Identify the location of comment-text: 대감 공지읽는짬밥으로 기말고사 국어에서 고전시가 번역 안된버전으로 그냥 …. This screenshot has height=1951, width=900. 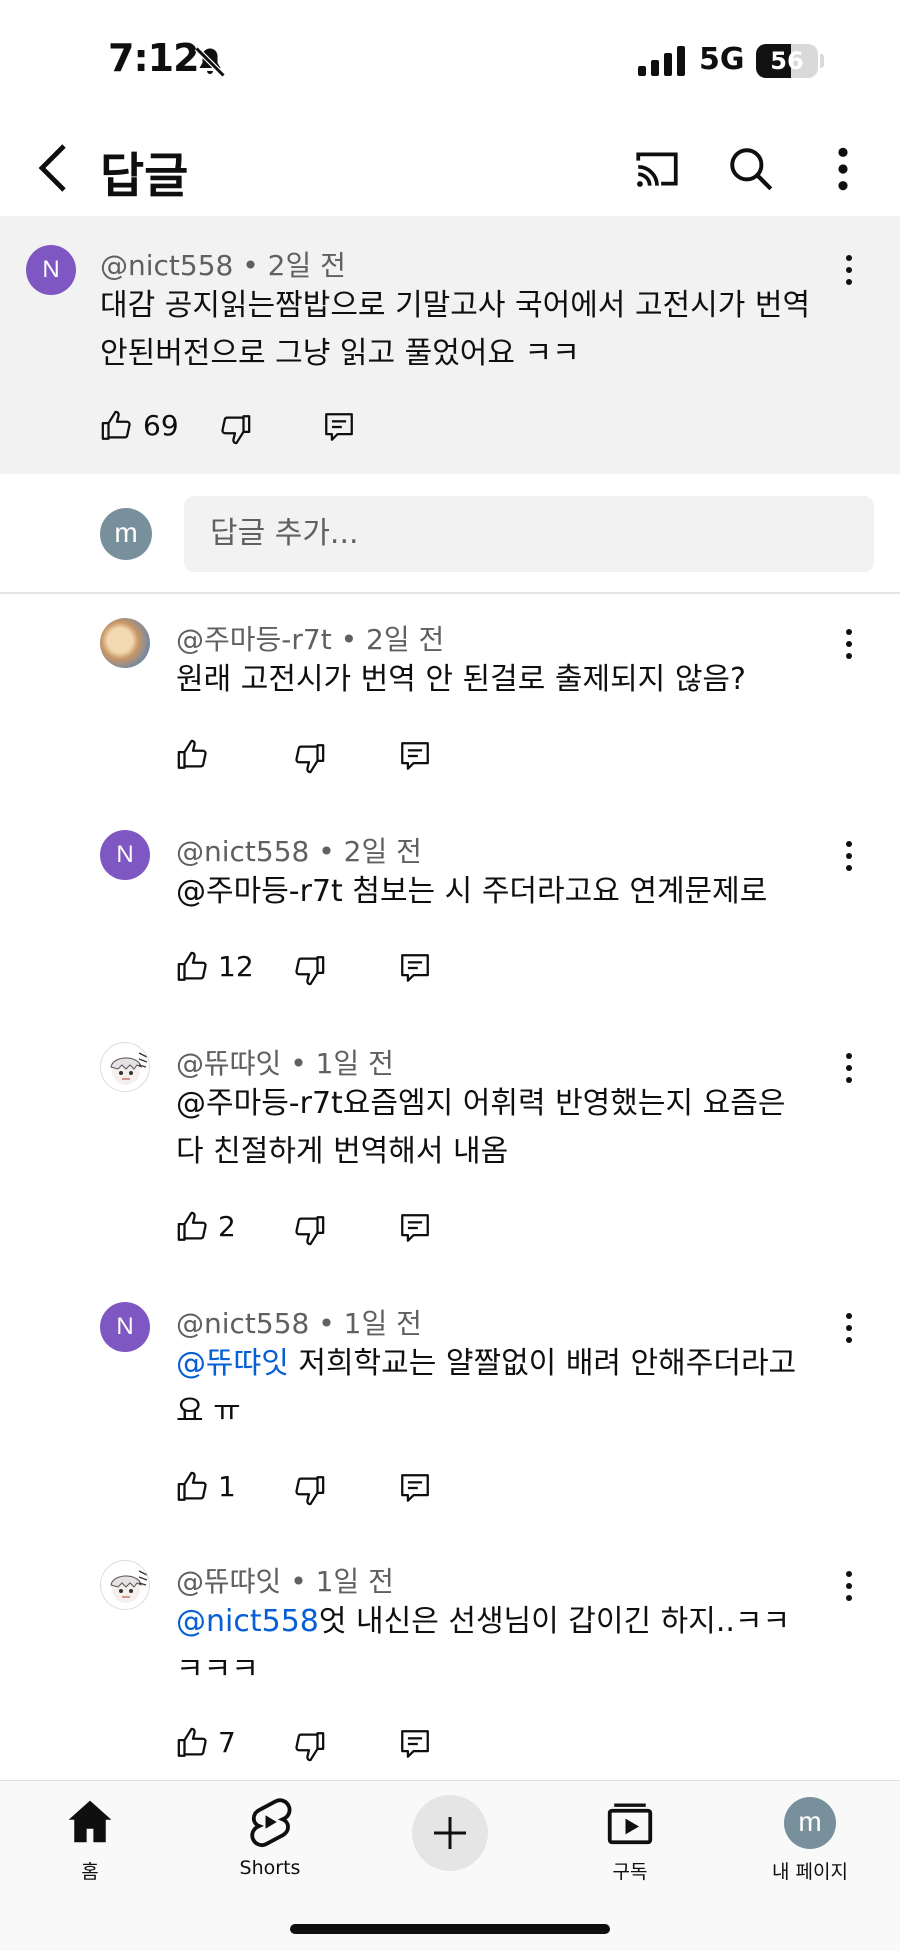
(455, 330).